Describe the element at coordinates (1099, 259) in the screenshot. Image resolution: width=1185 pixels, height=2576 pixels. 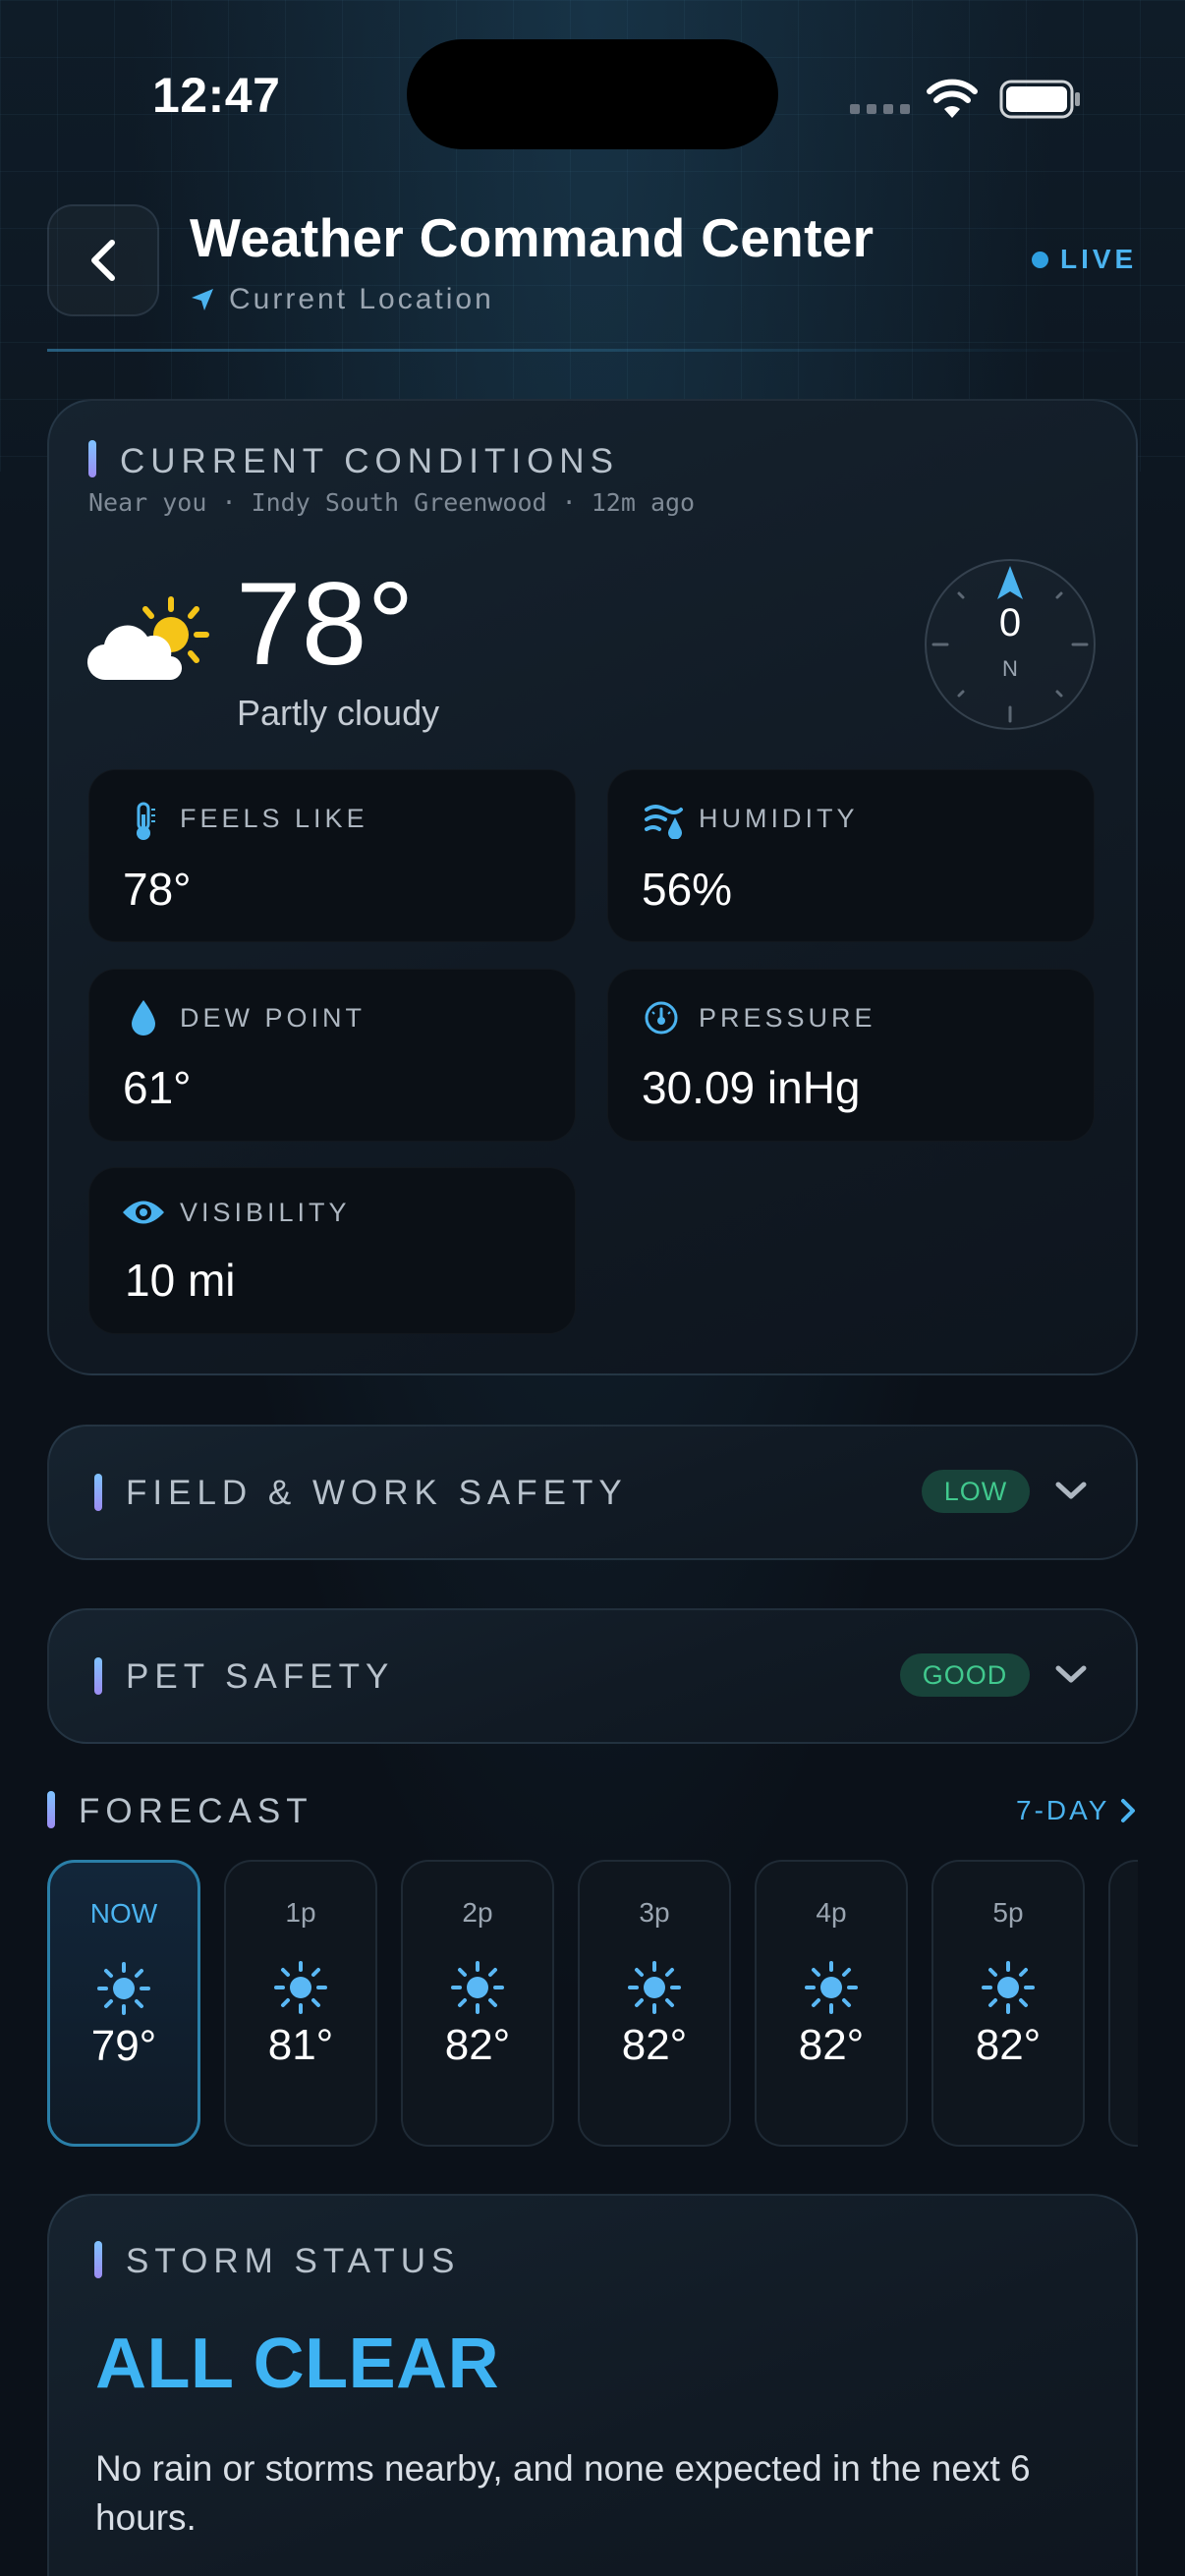
I see `live-label: LIVE` at that location.